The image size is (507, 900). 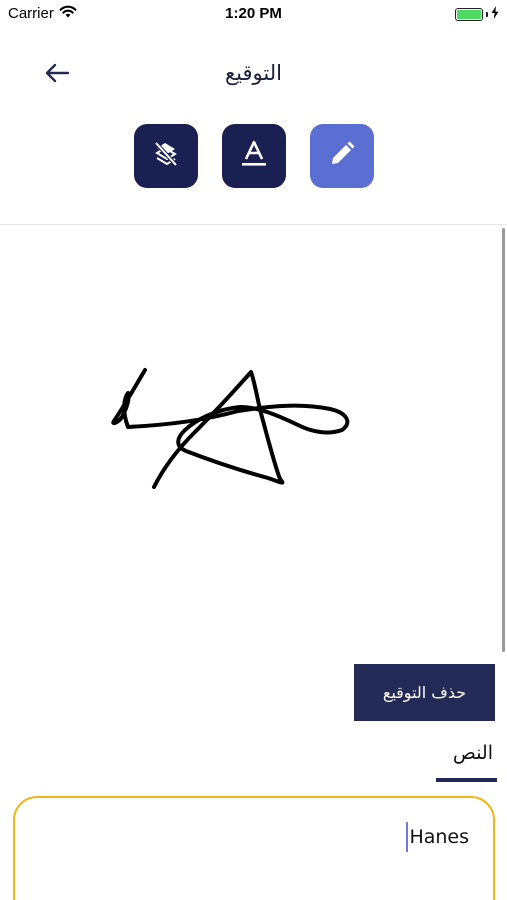 I want to click on mode-buttons, so click(x=253, y=156).